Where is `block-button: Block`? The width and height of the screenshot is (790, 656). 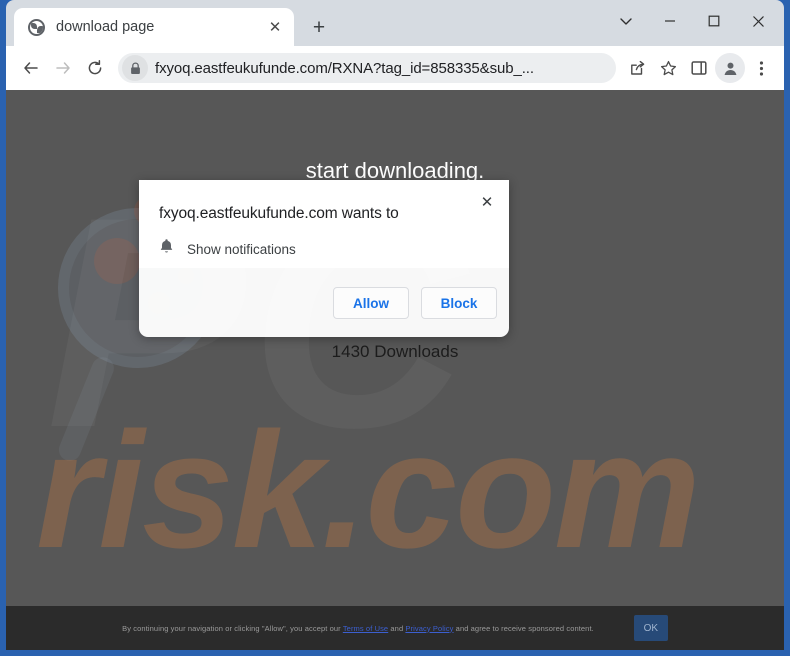 block-button: Block is located at coordinates (459, 303).